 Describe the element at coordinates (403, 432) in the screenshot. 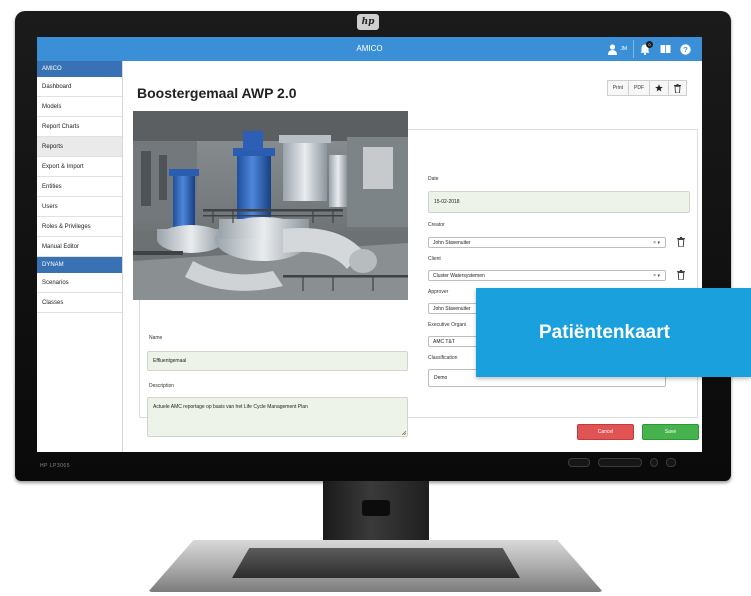

I see `resize-grip-icon` at that location.